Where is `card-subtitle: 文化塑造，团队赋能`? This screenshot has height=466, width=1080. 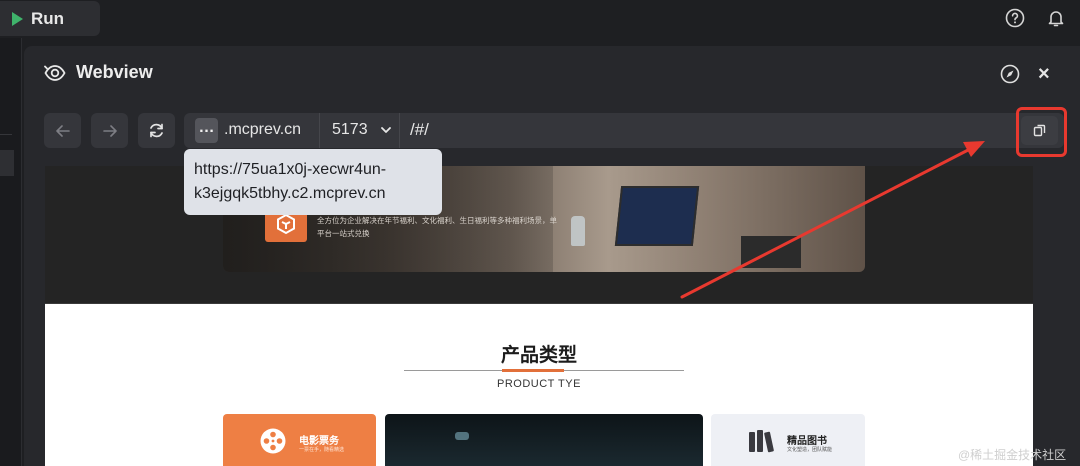 card-subtitle: 文化塑造，团队赋能 is located at coordinates (810, 450).